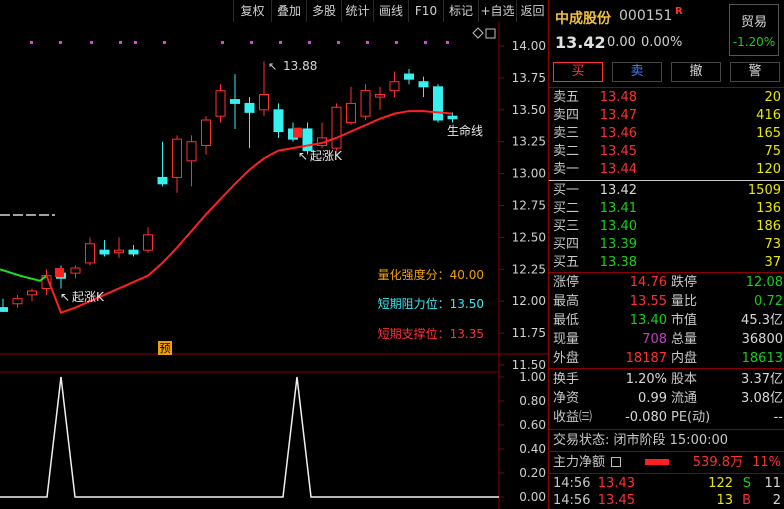 Image resolution: width=784 pixels, height=509 pixels. What do you see at coordinates (772, 97) in the screenshot?
I see `ask-volume: 20` at bounding box center [772, 97].